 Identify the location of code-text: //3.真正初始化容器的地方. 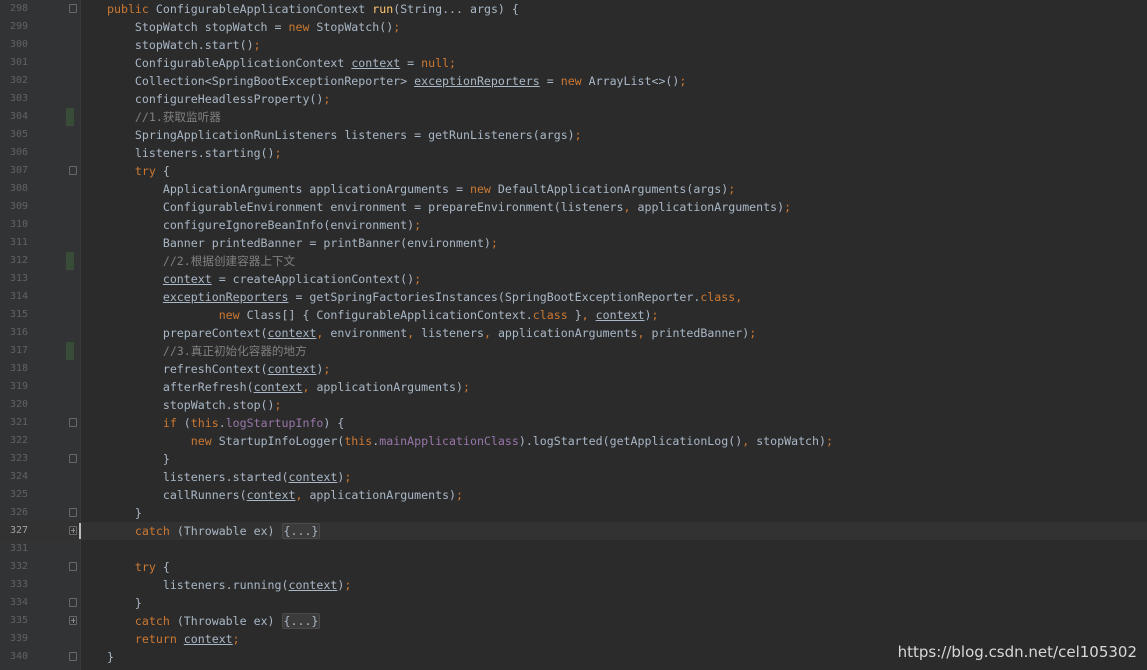
(207, 351).